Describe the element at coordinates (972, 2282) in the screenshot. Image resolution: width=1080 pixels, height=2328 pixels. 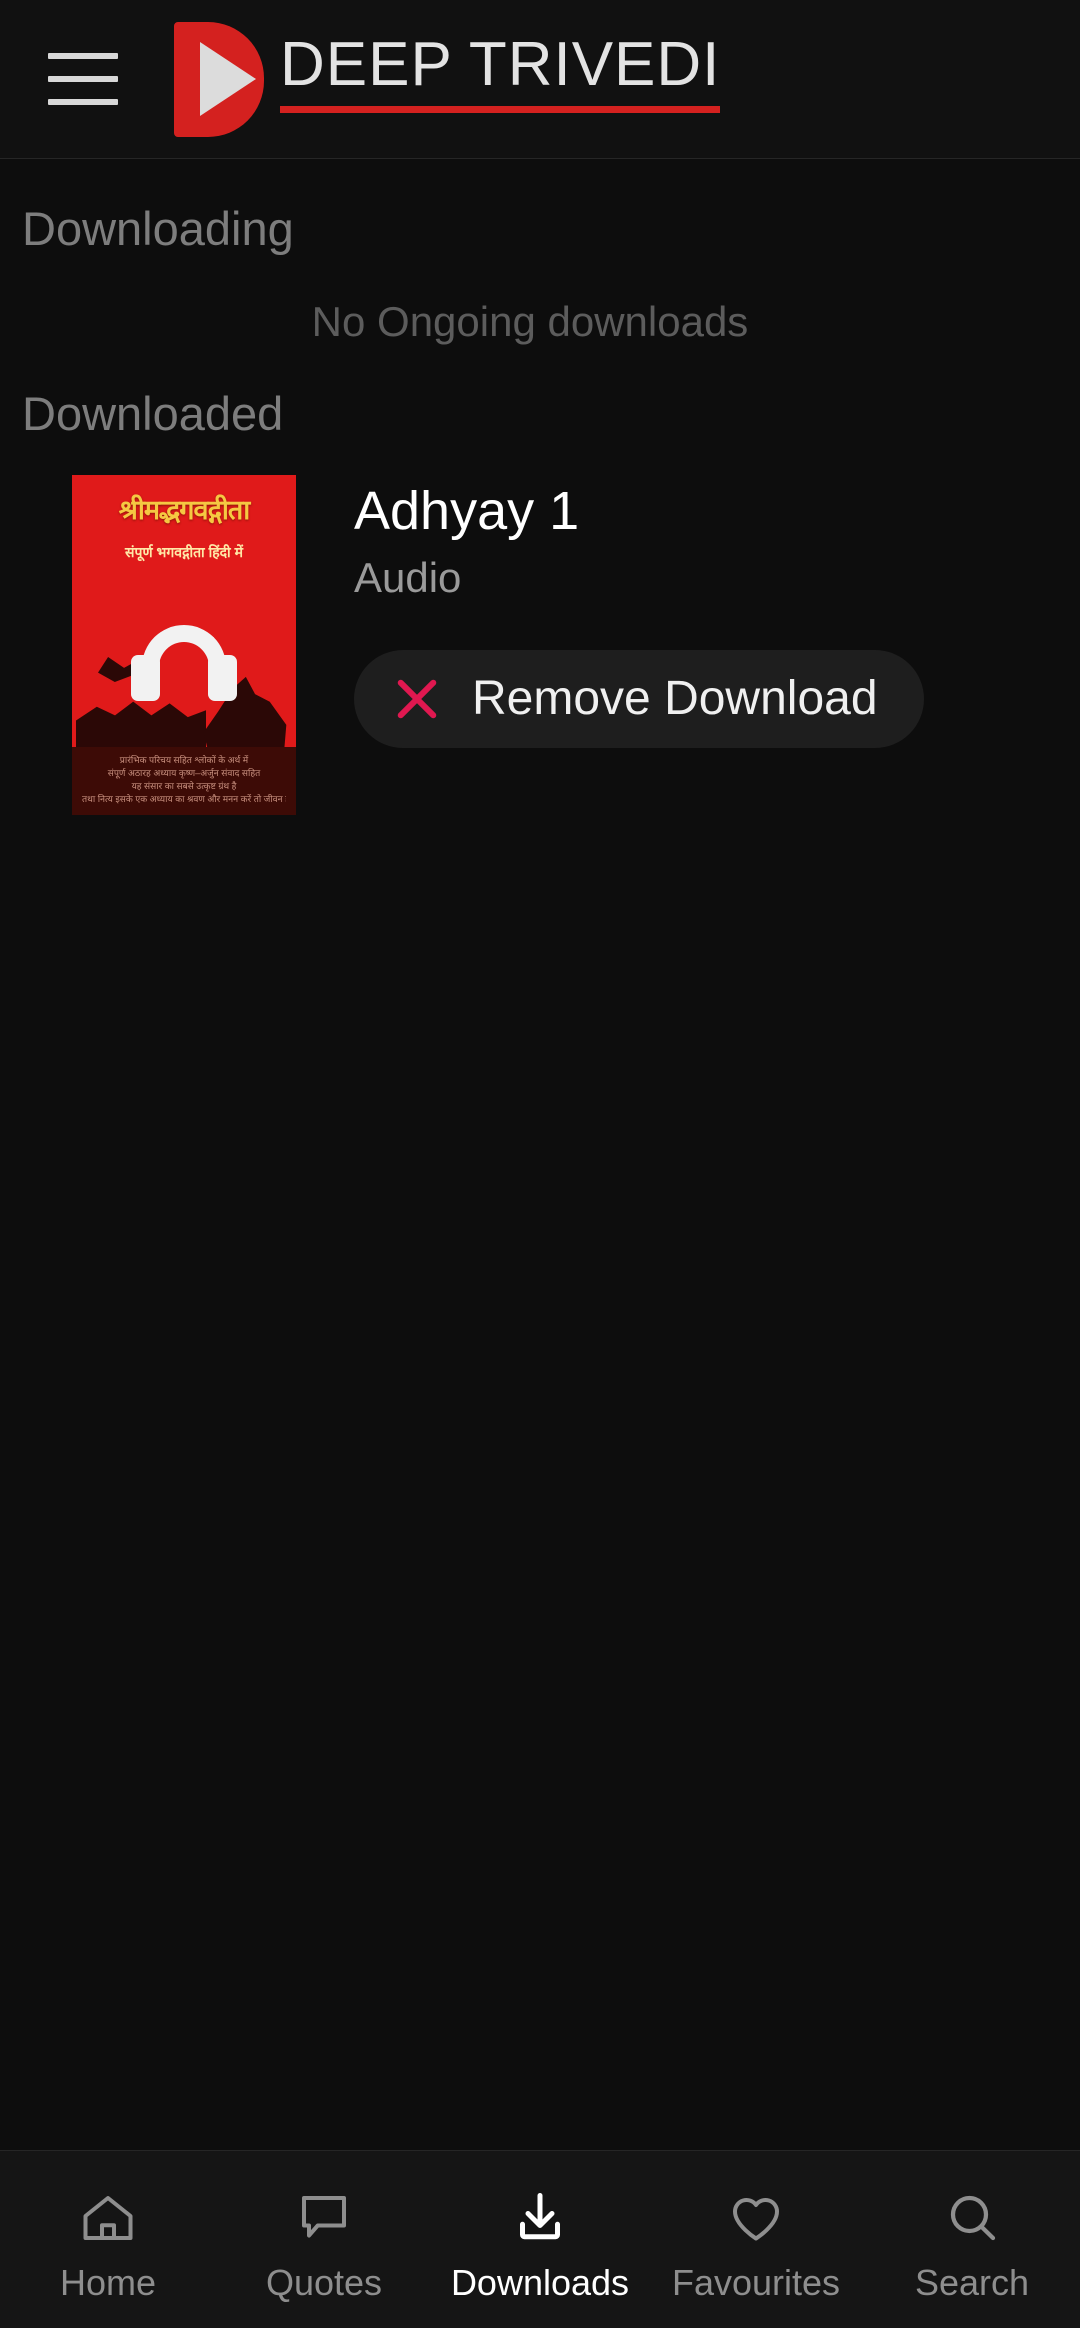
I see `nav-label-search: Search` at that location.